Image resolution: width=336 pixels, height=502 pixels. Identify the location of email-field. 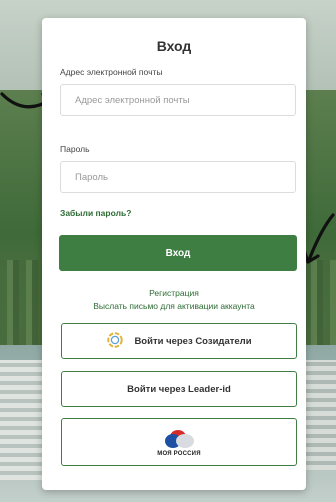
(178, 100).